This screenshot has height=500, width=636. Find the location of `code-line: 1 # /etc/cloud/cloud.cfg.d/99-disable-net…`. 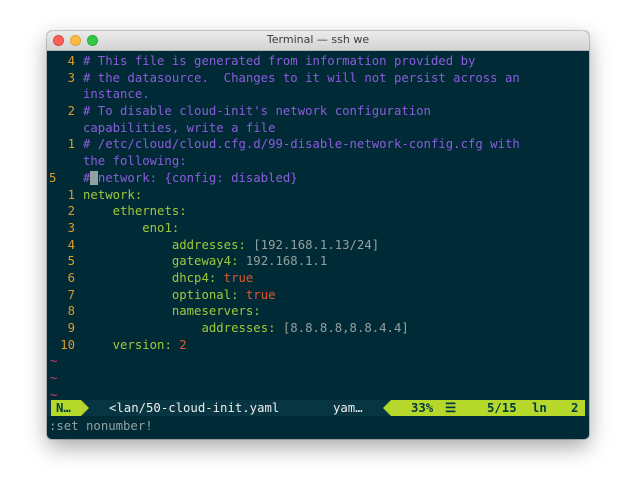

code-line: 1 # /etc/cloud/cloud.cfg.d/99-disable-net… is located at coordinates (318, 144).